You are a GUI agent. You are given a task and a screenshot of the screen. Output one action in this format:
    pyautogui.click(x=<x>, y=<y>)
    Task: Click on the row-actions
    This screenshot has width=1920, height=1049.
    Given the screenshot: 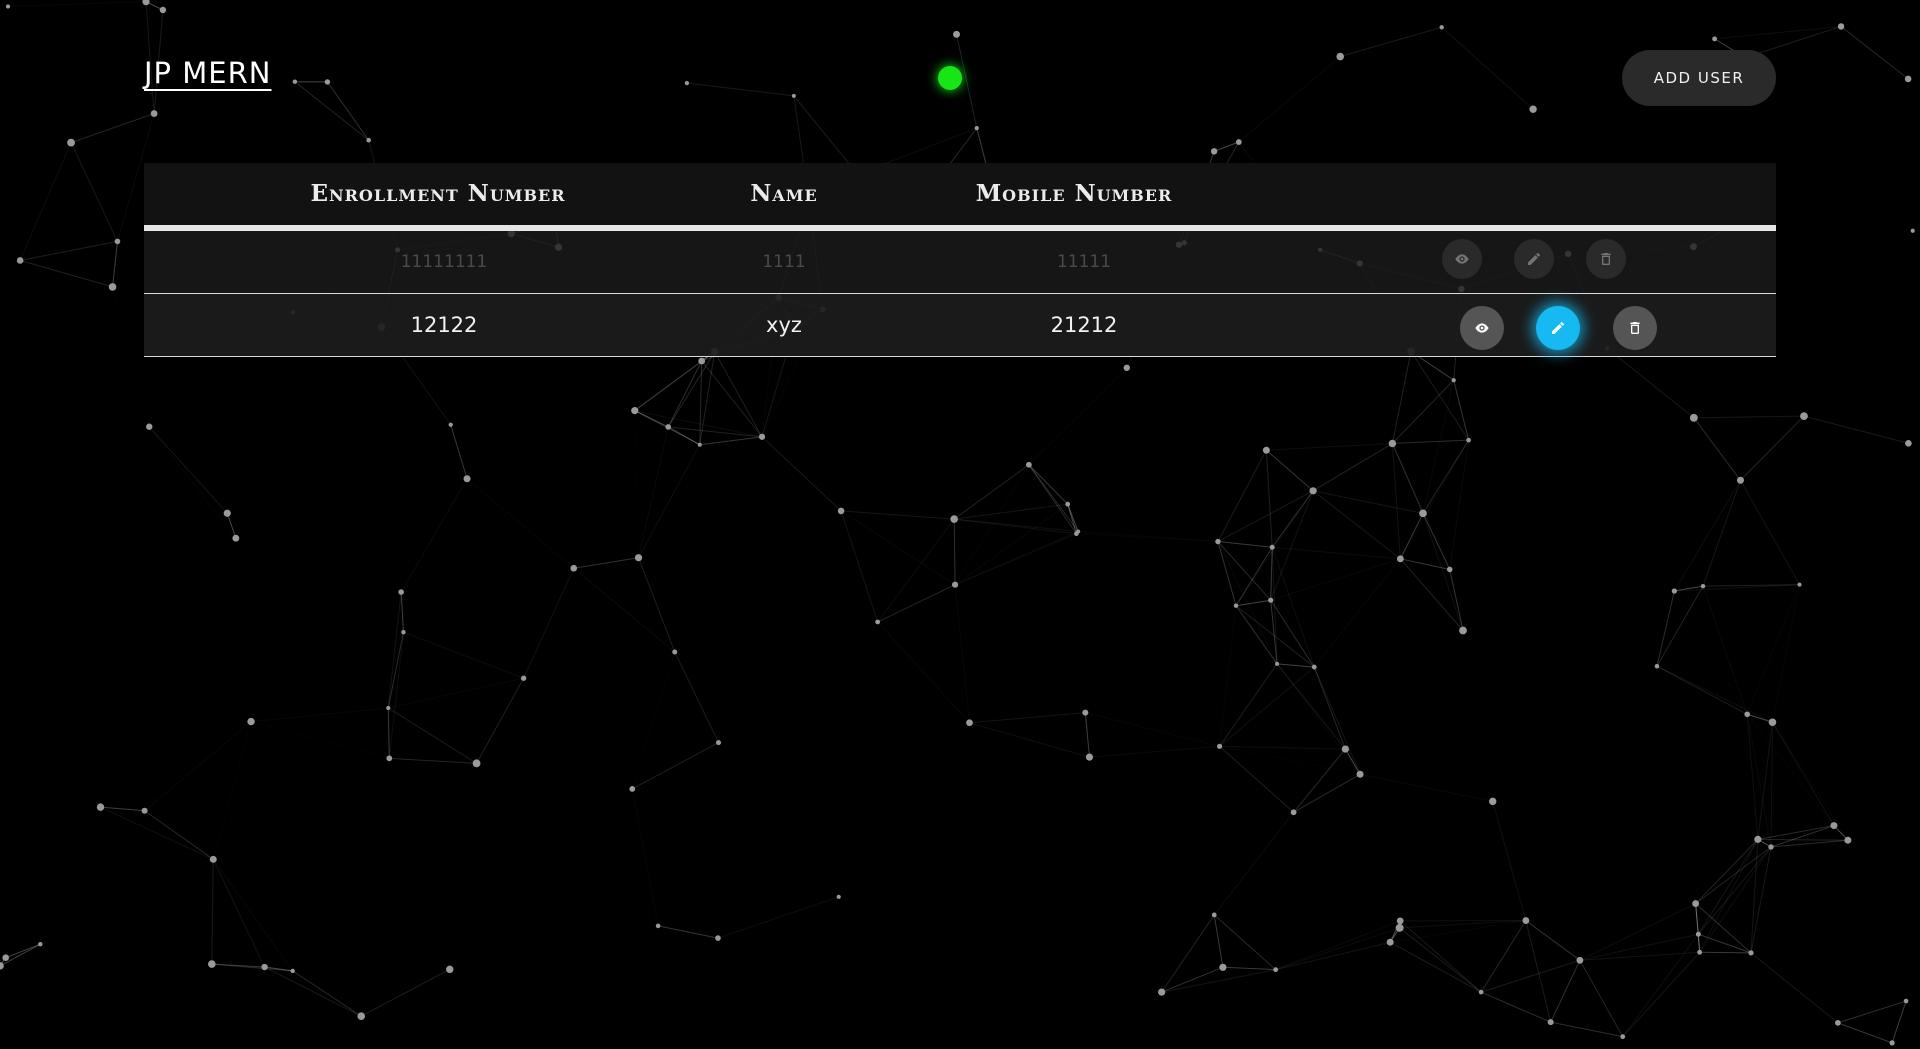 What is the action you would take?
    pyautogui.click(x=1580, y=325)
    